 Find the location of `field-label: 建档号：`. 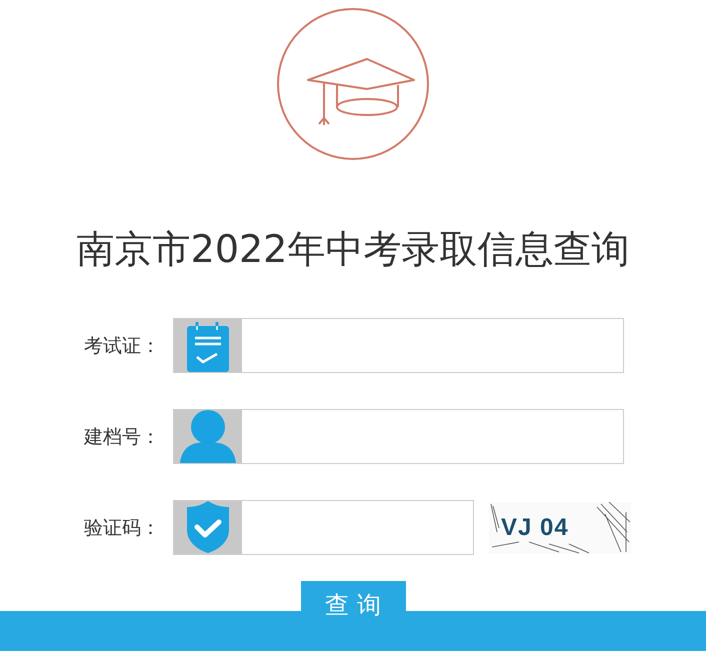

field-label: 建档号： is located at coordinates (121, 437).